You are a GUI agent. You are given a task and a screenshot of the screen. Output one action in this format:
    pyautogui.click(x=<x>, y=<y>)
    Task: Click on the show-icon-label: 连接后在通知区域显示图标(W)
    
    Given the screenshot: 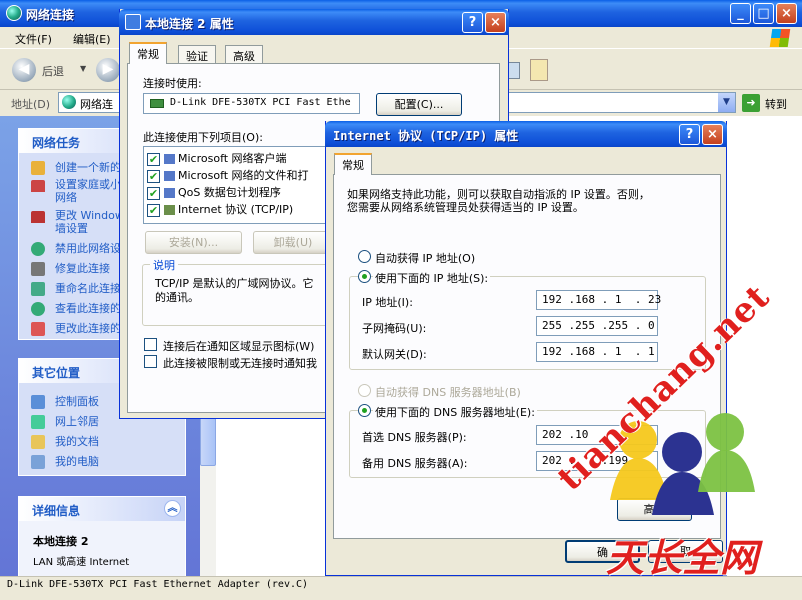 What is the action you would take?
    pyautogui.click(x=238, y=346)
    